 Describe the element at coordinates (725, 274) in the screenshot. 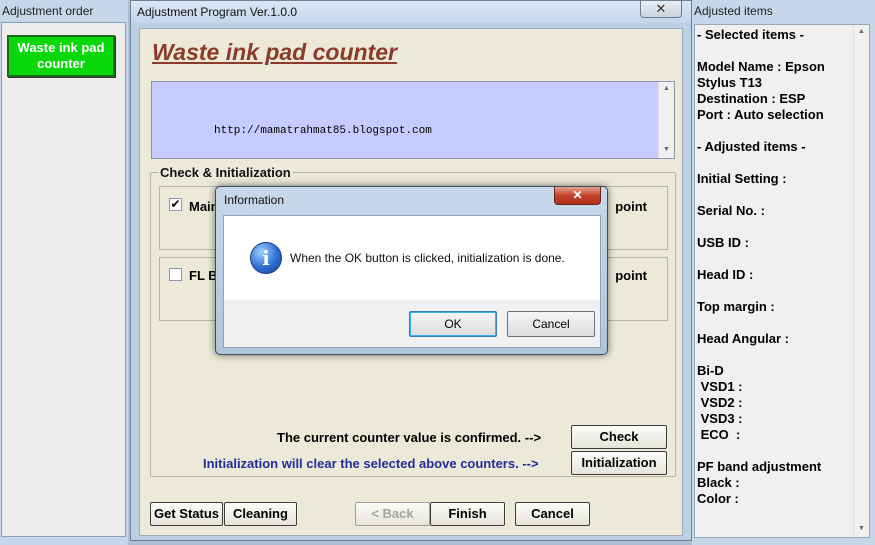

I see `adjusted-item-line: Head ID :` at that location.